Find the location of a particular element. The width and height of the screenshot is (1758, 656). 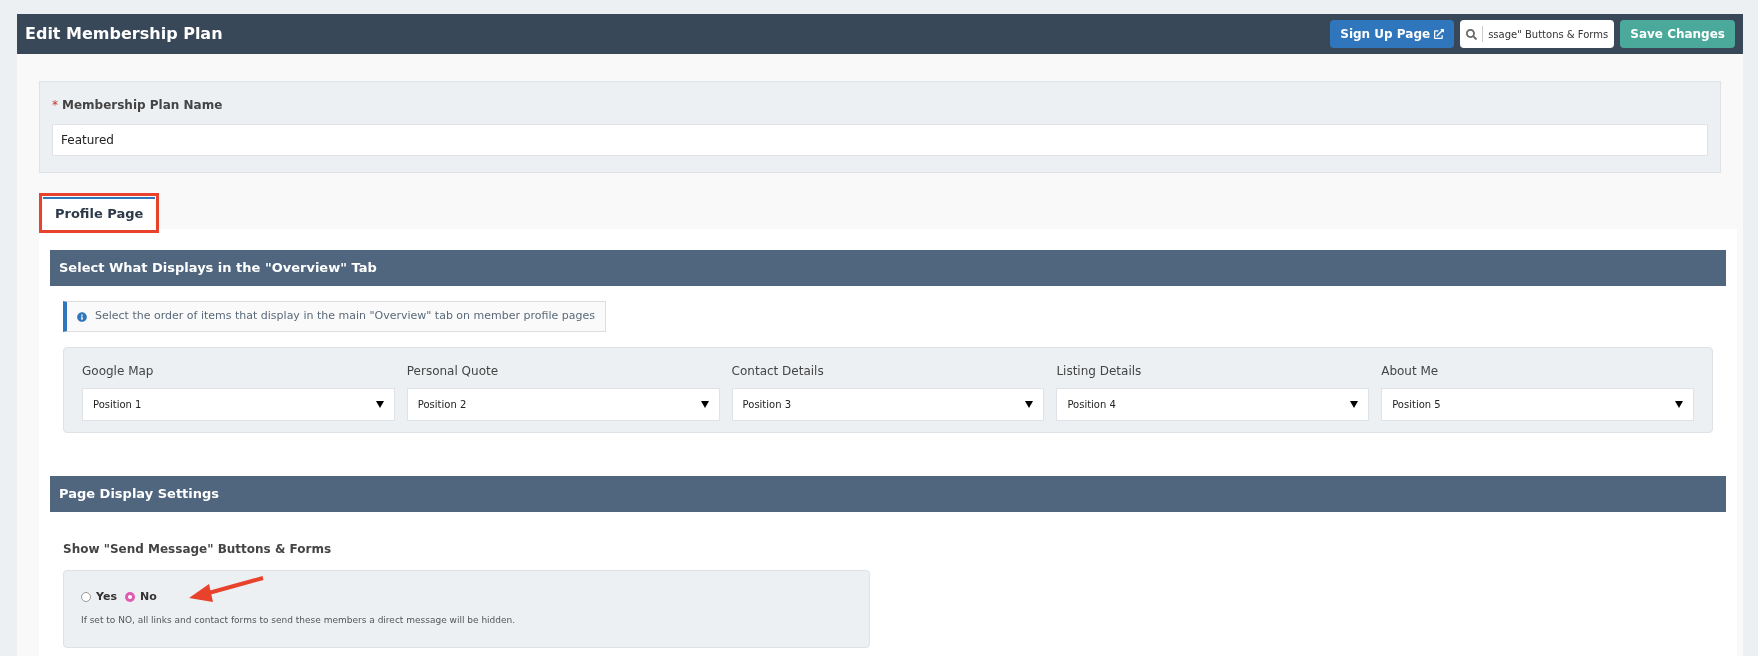

setting-label: Show "Send Message" Buttons & Forms is located at coordinates (197, 549).